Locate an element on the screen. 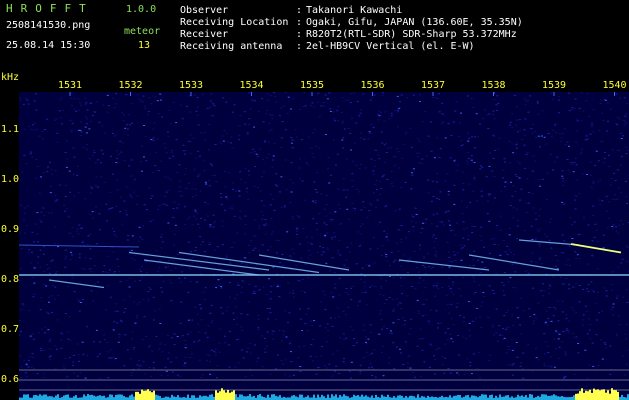 The width and height of the screenshot is (629, 400). frequency-tick-label: 1.1 is located at coordinates (10, 129).